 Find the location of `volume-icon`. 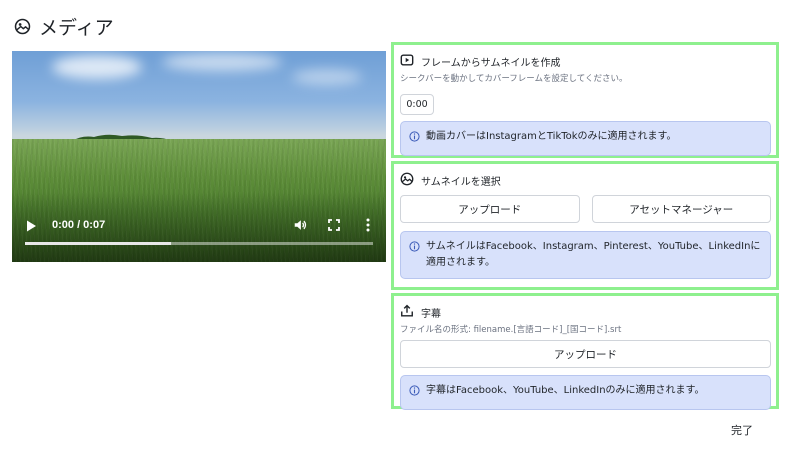

volume-icon is located at coordinates (300, 225).